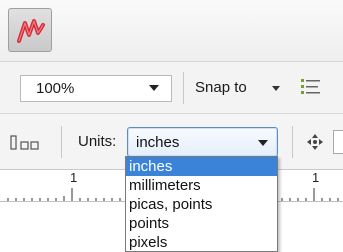 Image resolution: width=343 pixels, height=252 pixels. What do you see at coordinates (201, 242) in the screenshot?
I see `units-option-pixels: pixels` at bounding box center [201, 242].